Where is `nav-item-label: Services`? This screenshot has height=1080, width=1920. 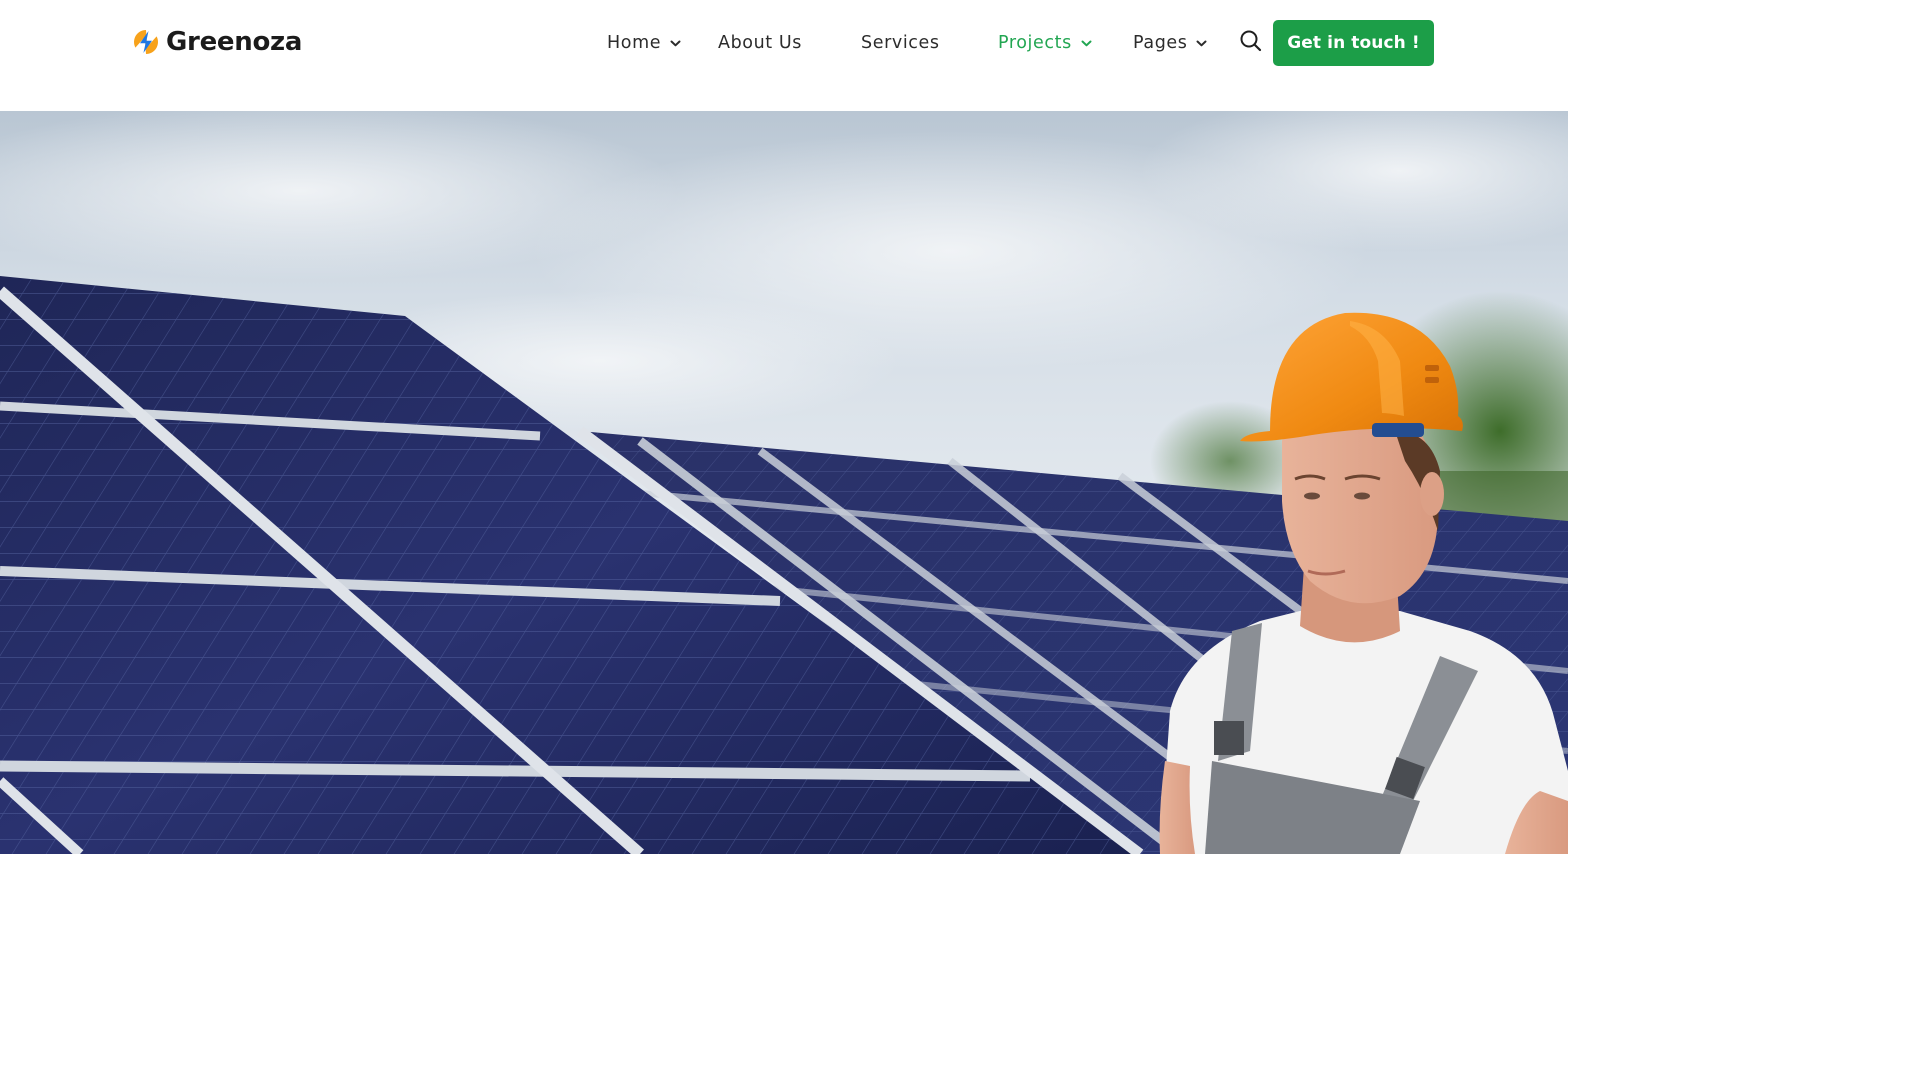
nav-item-label: Services is located at coordinates (900, 43).